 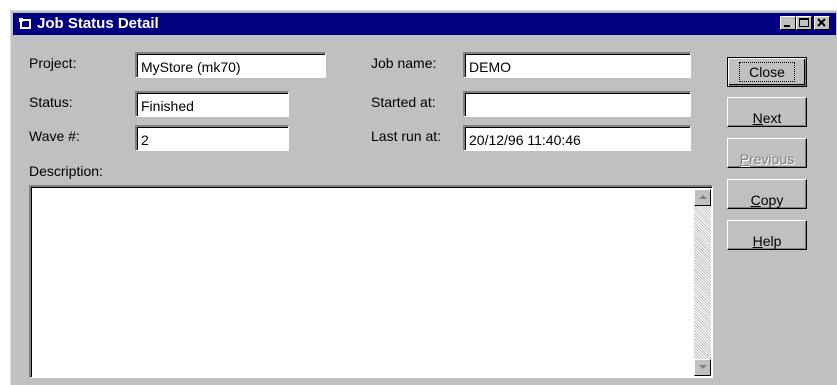 What do you see at coordinates (191, 67) in the screenshot?
I see `project-value: MyStore (mk70)` at bounding box center [191, 67].